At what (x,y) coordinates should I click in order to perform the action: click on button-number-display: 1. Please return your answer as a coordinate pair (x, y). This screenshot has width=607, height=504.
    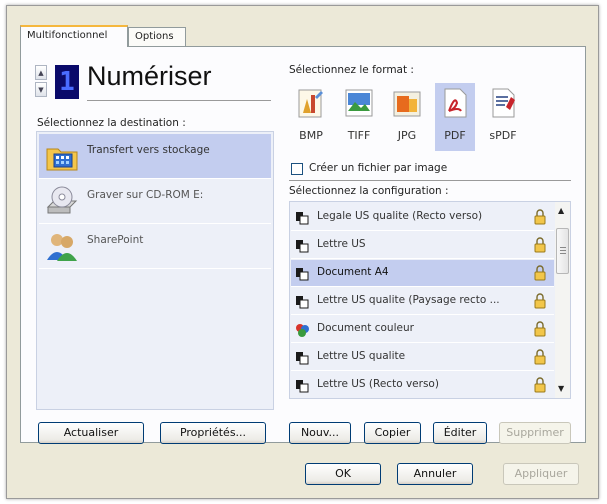
    Looking at the image, I should click on (67, 82).